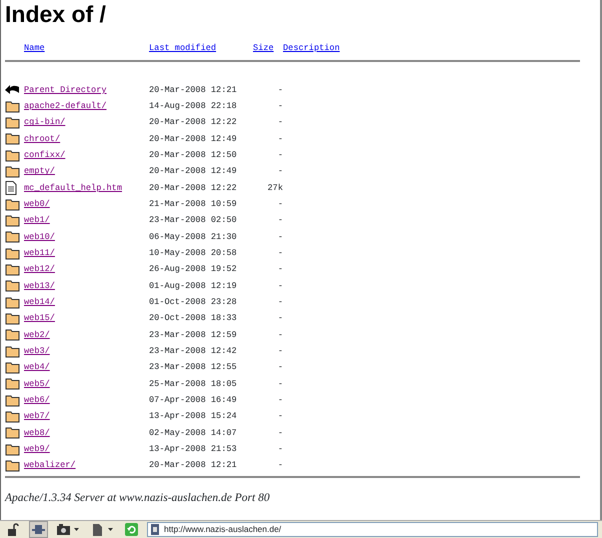  I want to click on file-link: web12/, so click(39, 269).